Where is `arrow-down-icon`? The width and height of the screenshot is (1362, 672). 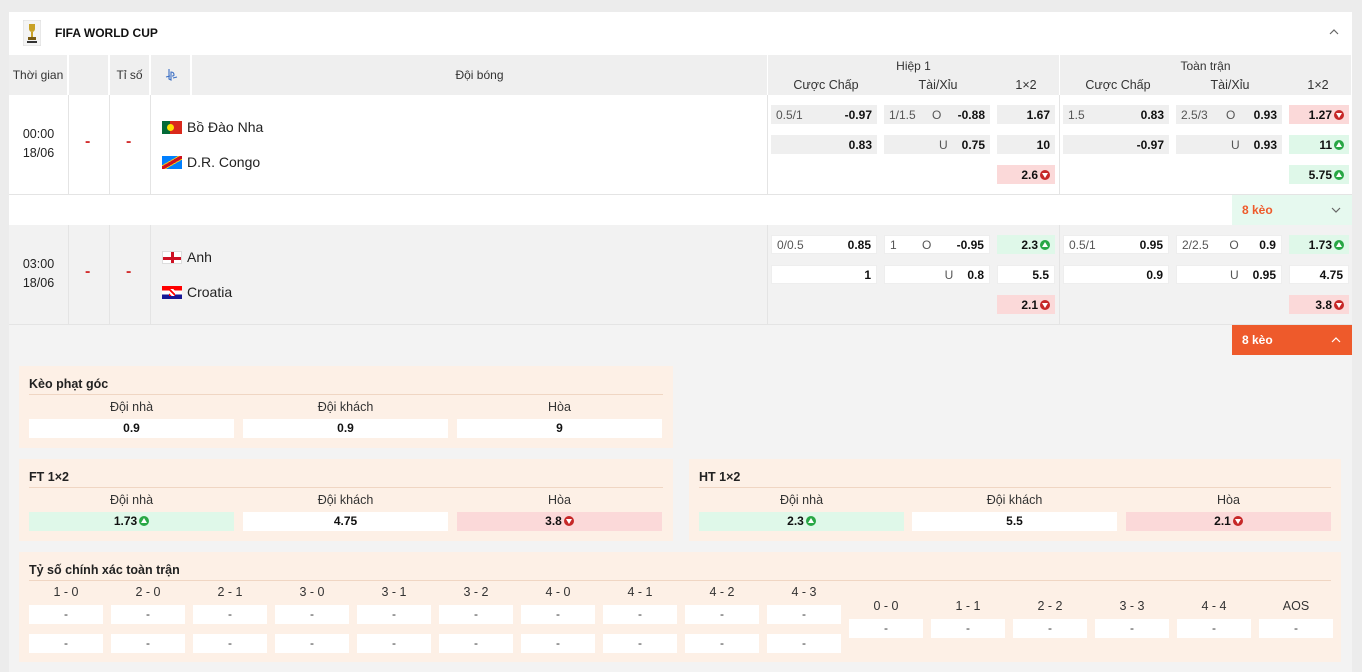
arrow-down-icon is located at coordinates (1045, 304).